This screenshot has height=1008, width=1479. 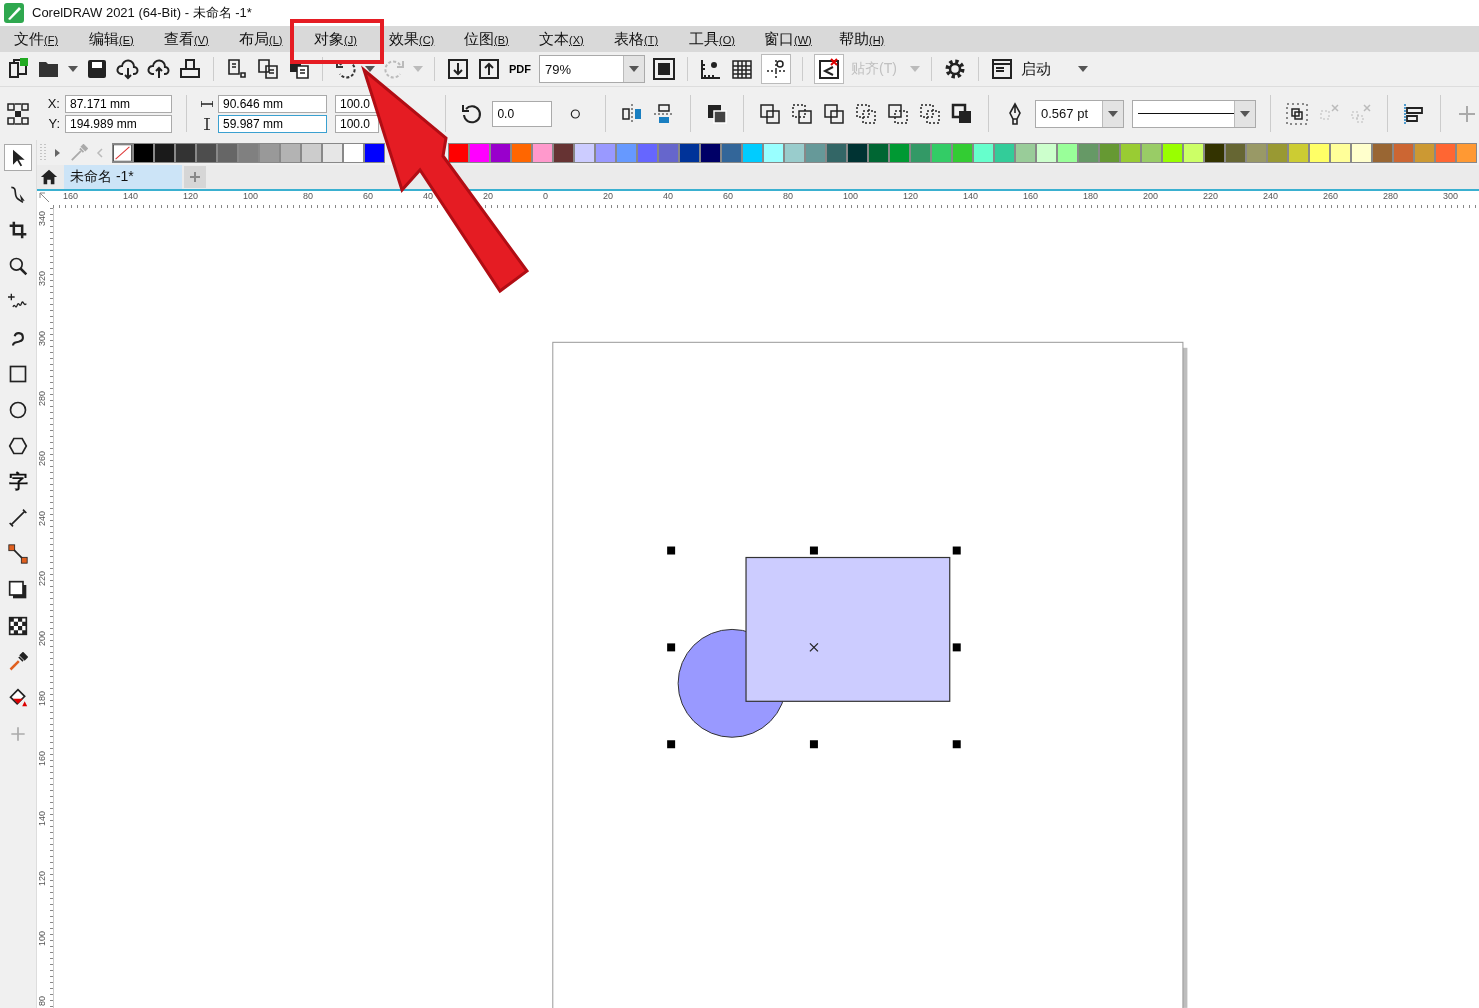 What do you see at coordinates (36, 38) in the screenshot?
I see `menu-item: 文件(F)` at bounding box center [36, 38].